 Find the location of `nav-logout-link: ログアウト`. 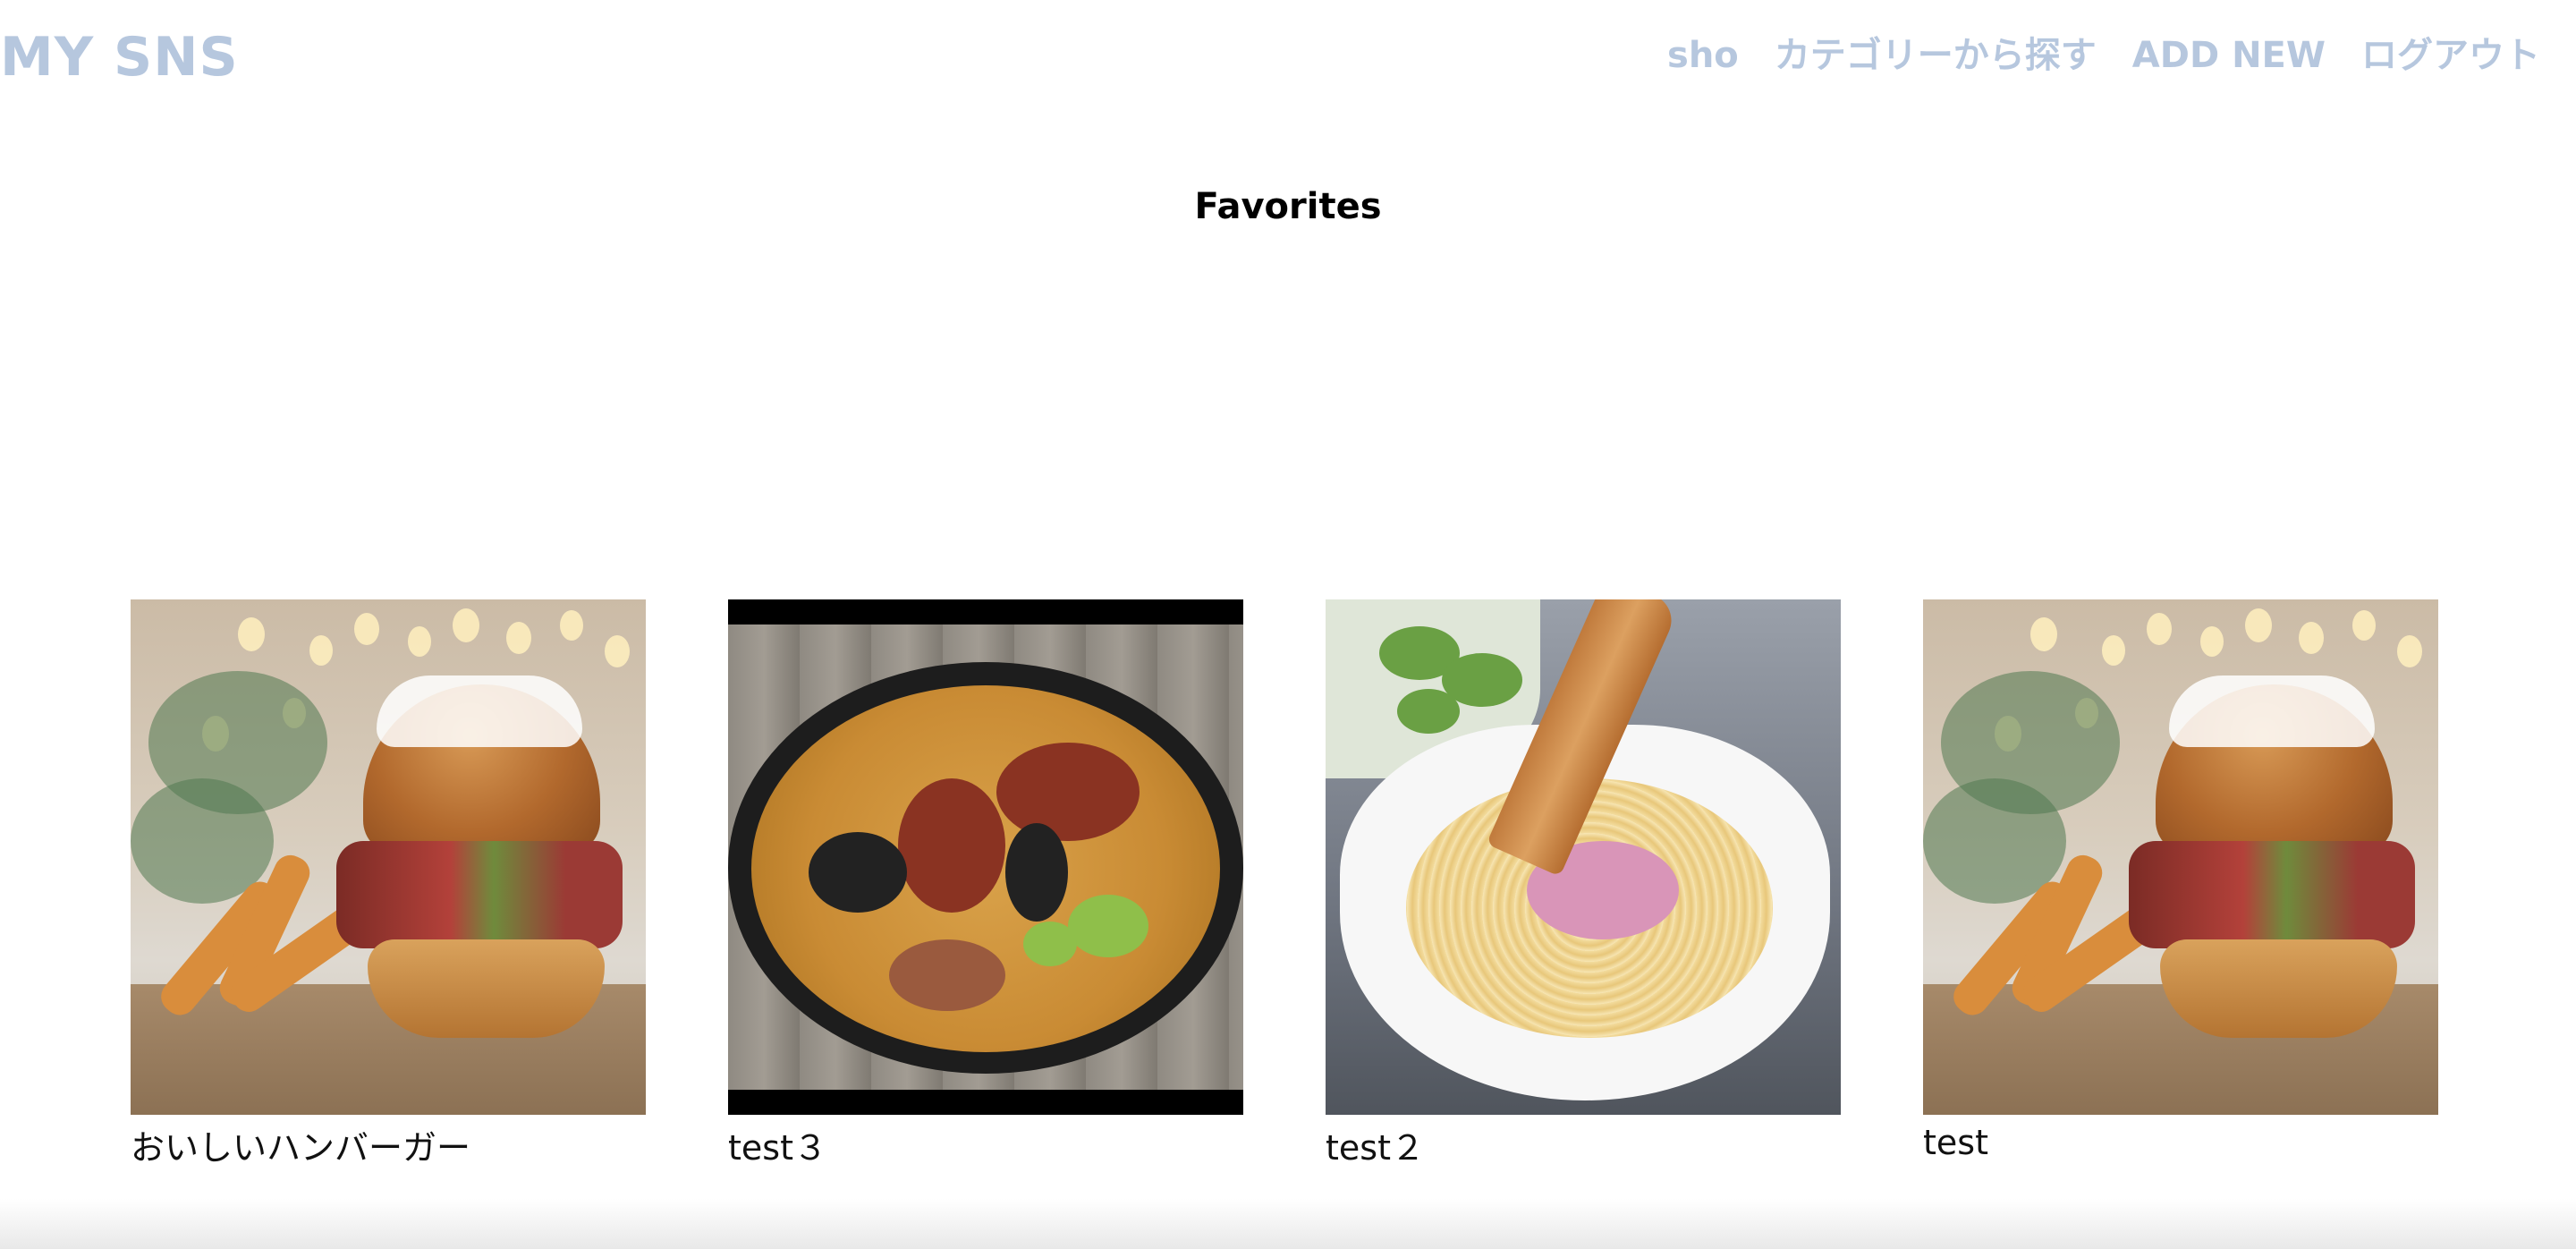

nav-logout-link: ログアウト is located at coordinates (2450, 56).